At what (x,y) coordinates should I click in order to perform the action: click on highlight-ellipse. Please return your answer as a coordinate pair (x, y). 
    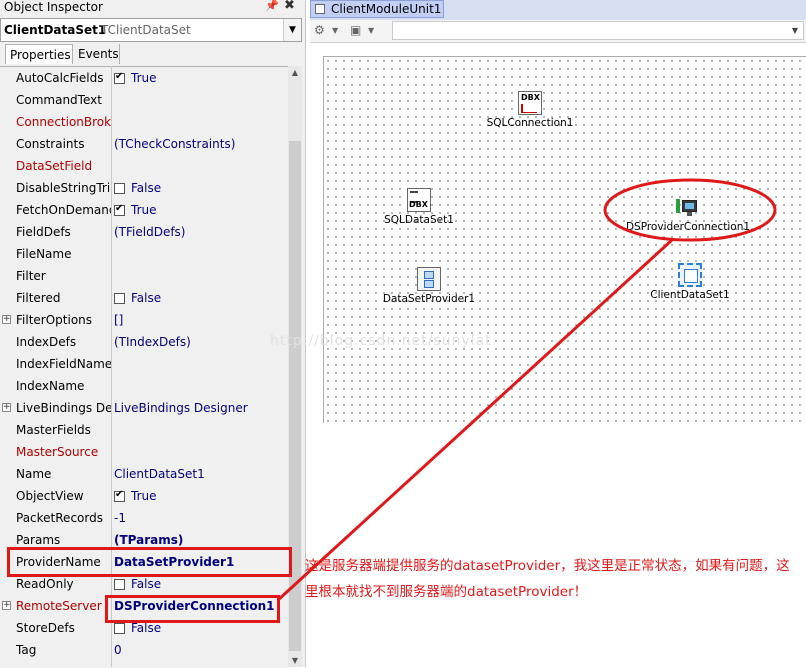
    Looking at the image, I should click on (690, 210).